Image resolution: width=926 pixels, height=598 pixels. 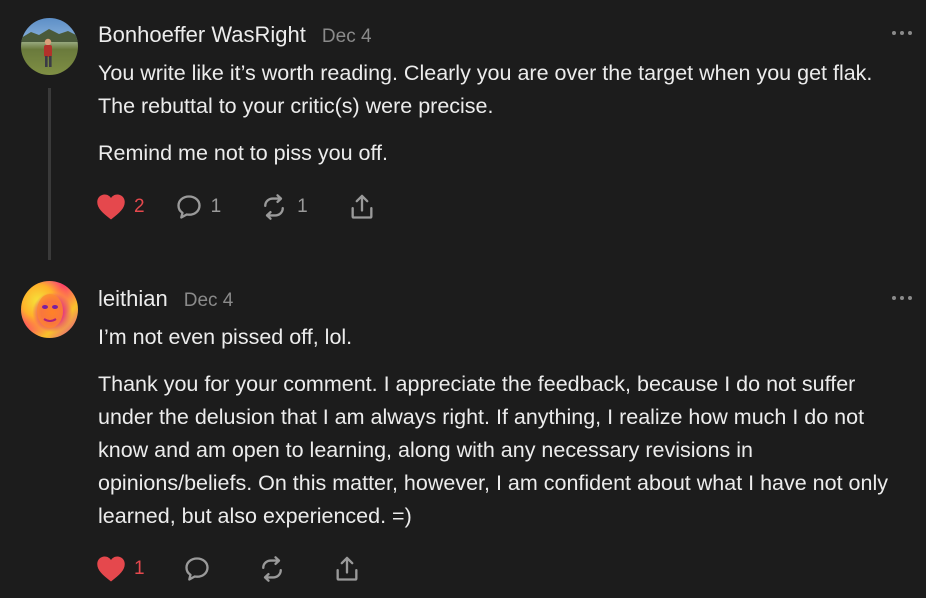 I want to click on like-button: 2, so click(x=120, y=207).